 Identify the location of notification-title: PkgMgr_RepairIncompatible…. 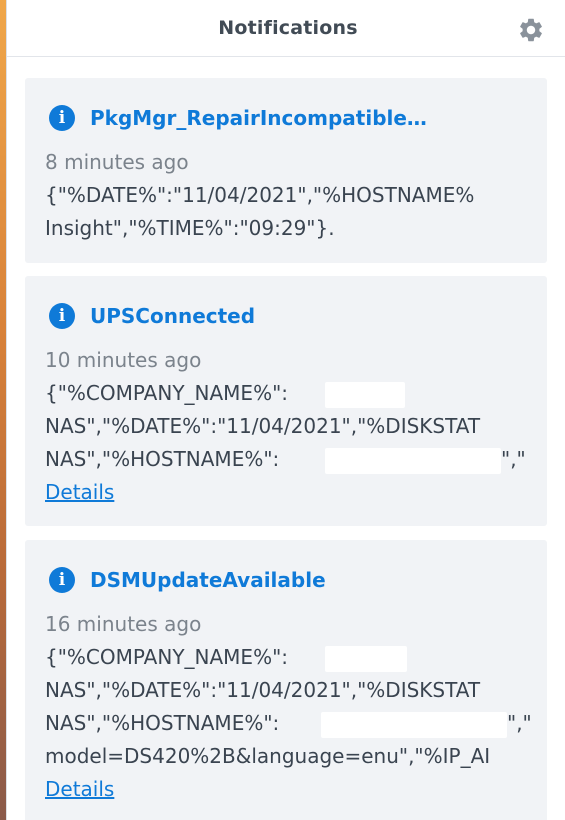
(258, 118).